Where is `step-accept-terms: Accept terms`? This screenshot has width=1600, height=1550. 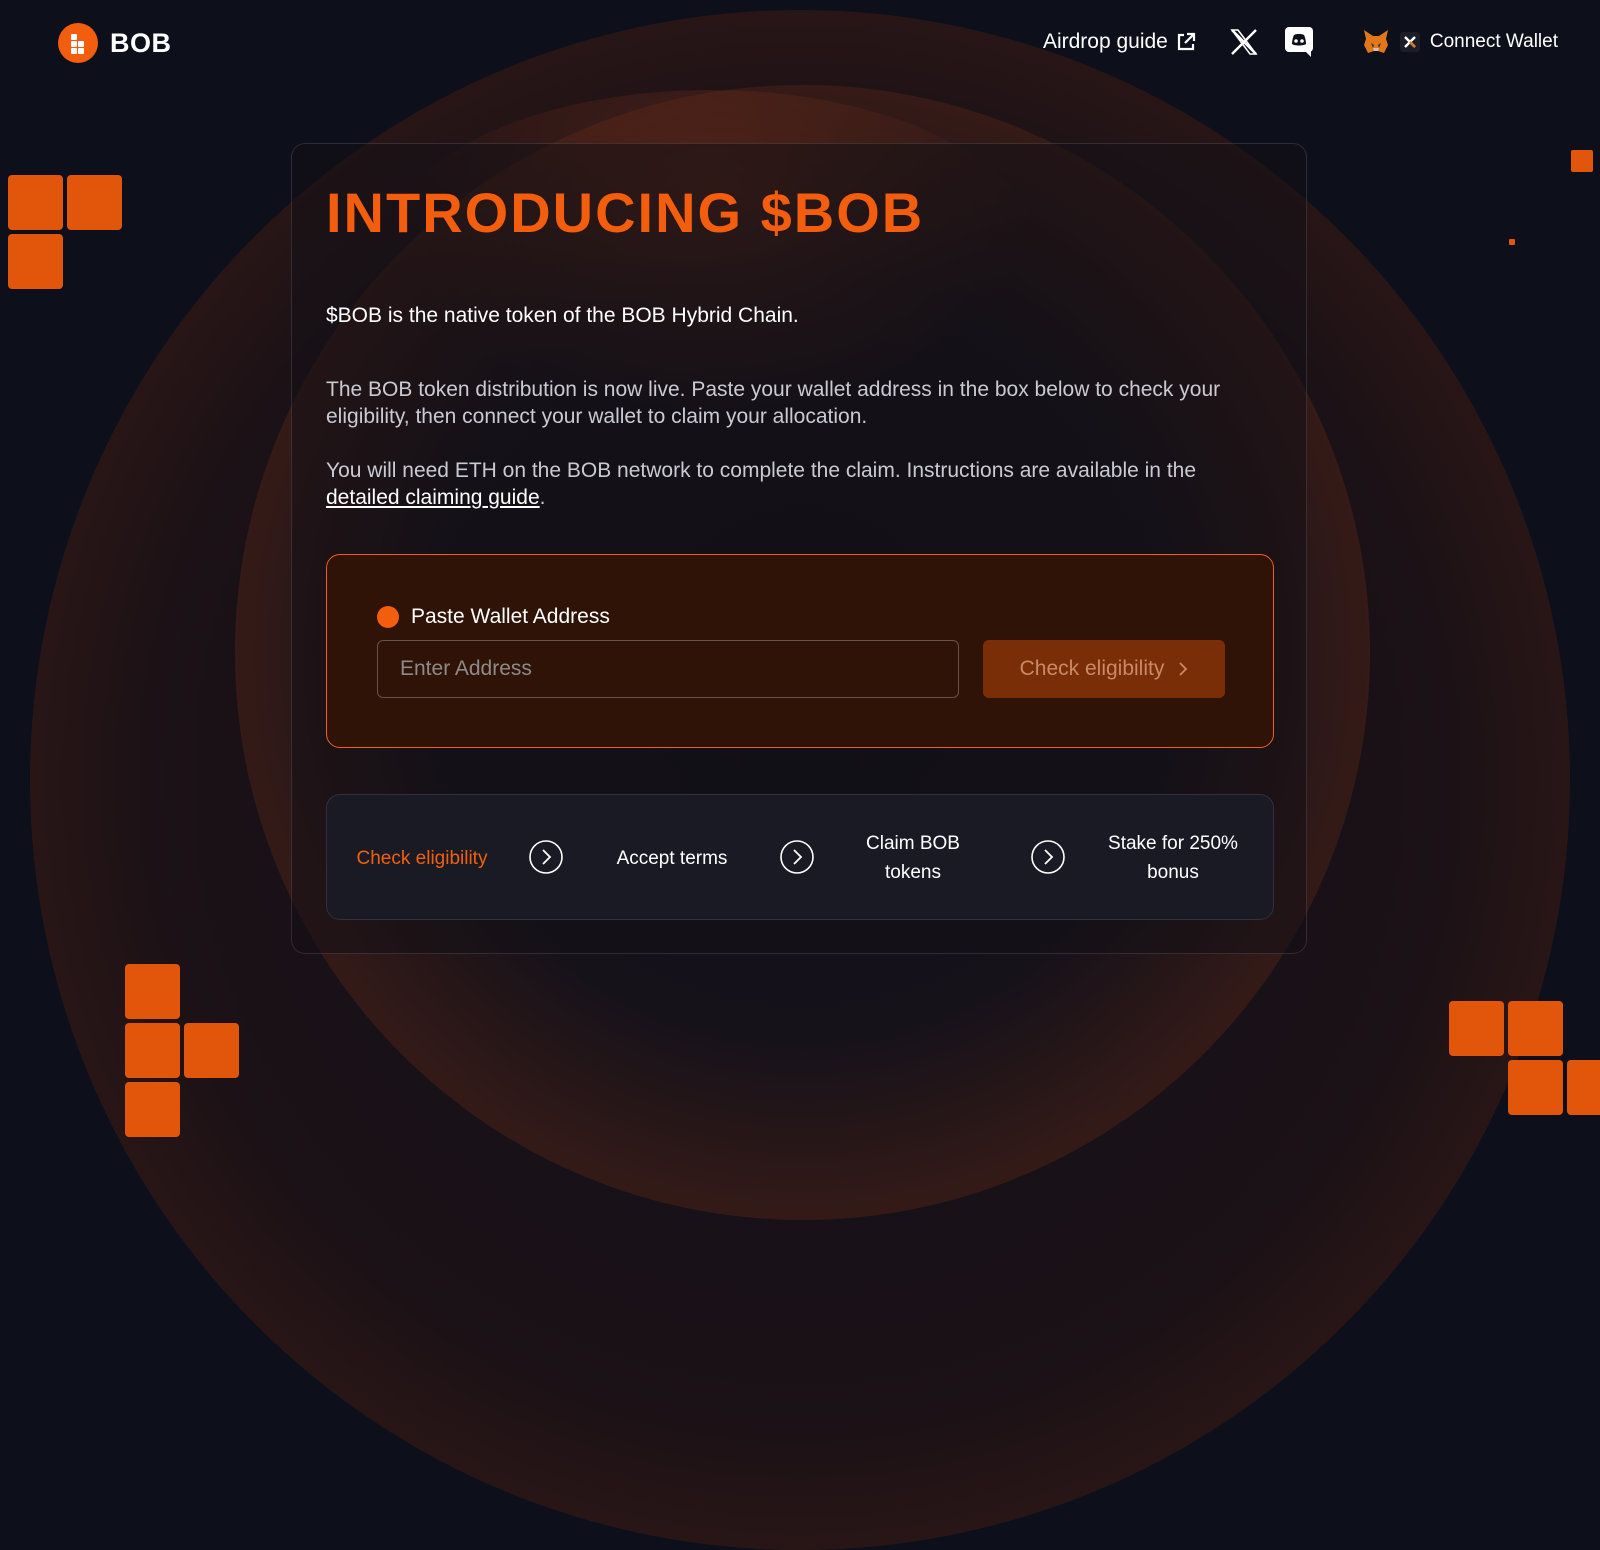
step-accept-terms: Accept terms is located at coordinates (672, 858).